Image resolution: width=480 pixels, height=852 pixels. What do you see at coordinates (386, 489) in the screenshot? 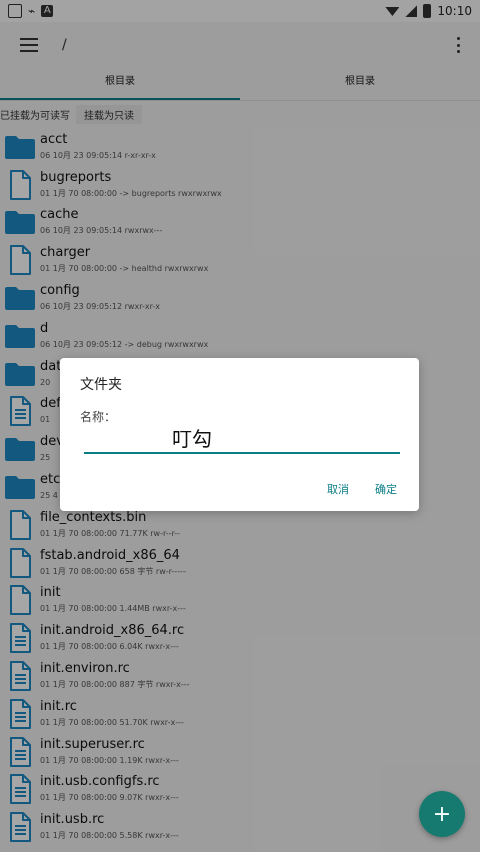
I see `confirm-button: 确定` at bounding box center [386, 489].